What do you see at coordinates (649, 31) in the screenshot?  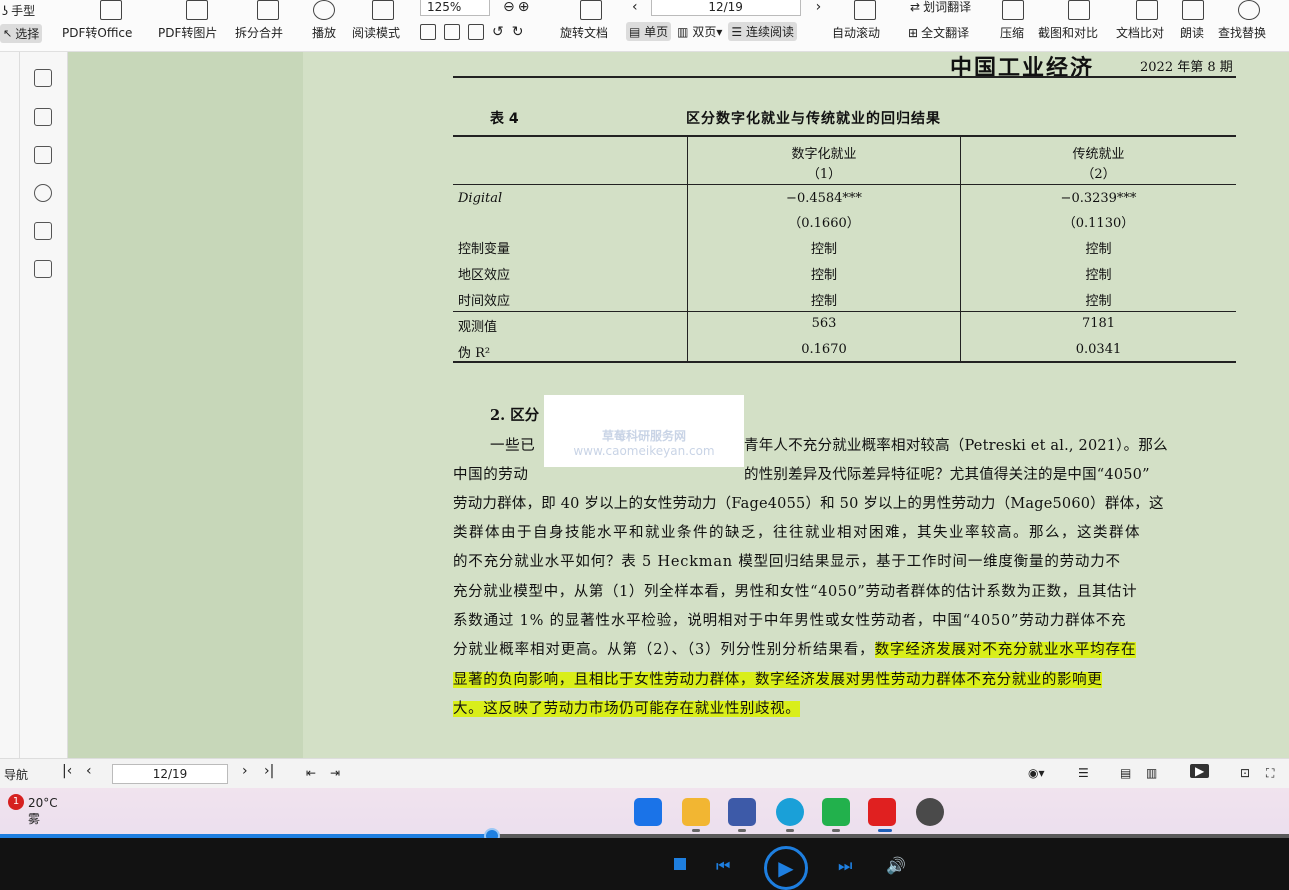 I see `single-page-button: ▤ 单页` at bounding box center [649, 31].